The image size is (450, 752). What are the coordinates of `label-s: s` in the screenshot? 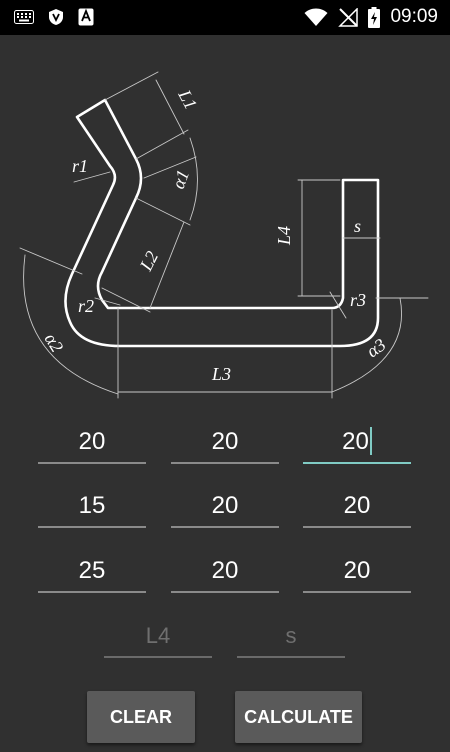 It's located at (357, 226).